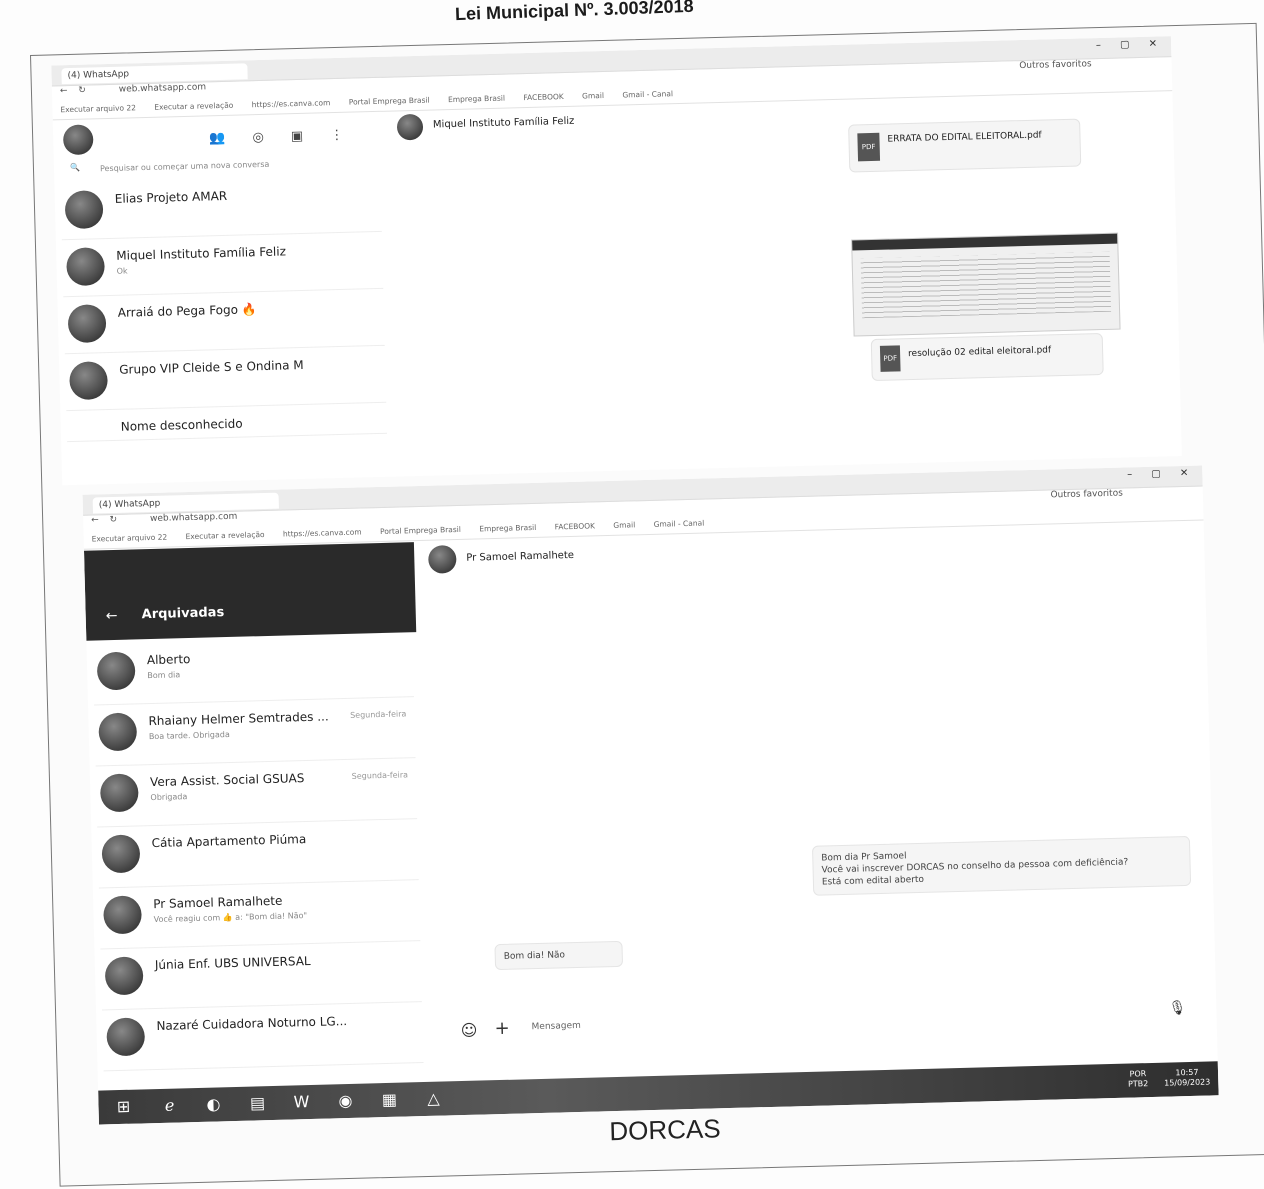  What do you see at coordinates (389, 1100) in the screenshot?
I see `app-icon: ▦` at bounding box center [389, 1100].